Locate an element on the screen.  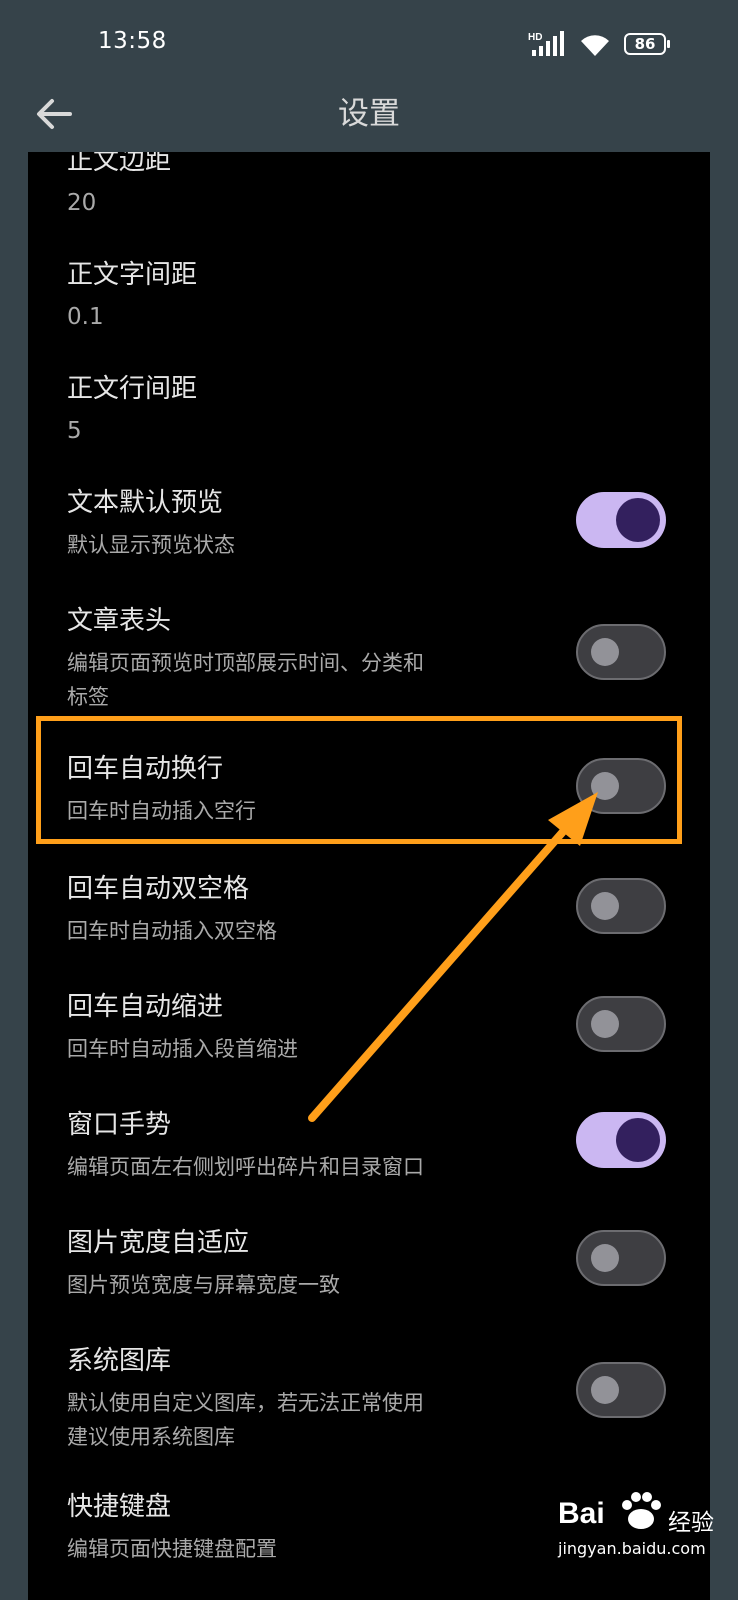
setting-title: 文章表头 is located at coordinates (119, 621).